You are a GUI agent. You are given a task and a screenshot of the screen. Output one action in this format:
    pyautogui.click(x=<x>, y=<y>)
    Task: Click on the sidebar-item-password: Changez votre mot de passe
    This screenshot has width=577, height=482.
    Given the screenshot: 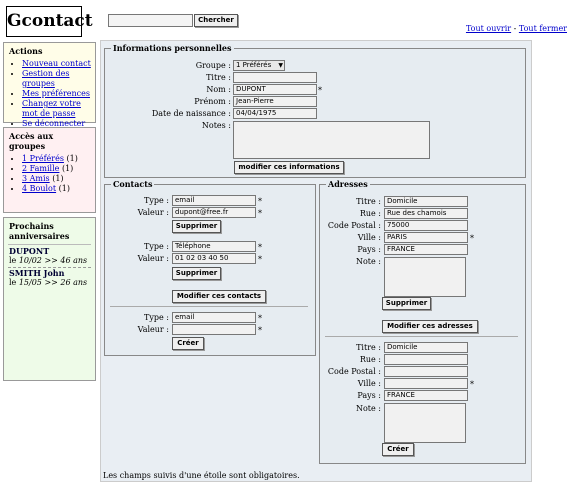 What is the action you would take?
    pyautogui.click(x=58, y=109)
    